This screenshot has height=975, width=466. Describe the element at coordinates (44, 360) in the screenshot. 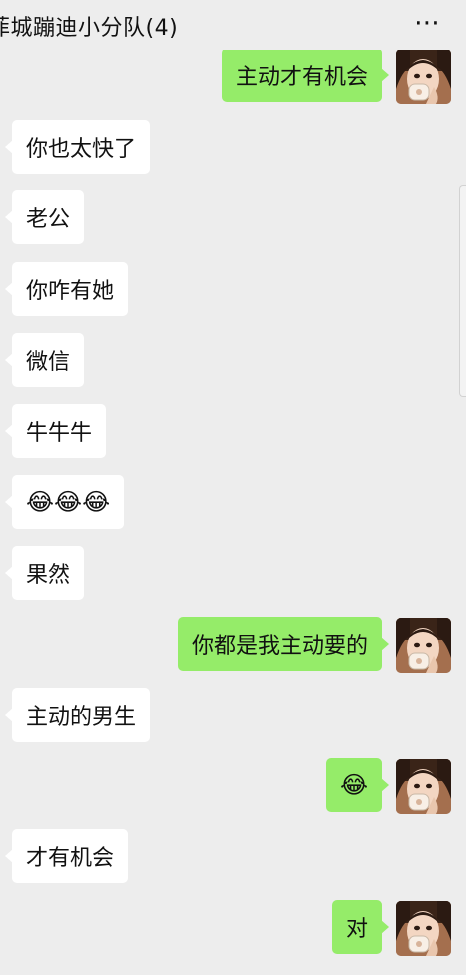

I see `received-message-bubble: 微信` at that location.